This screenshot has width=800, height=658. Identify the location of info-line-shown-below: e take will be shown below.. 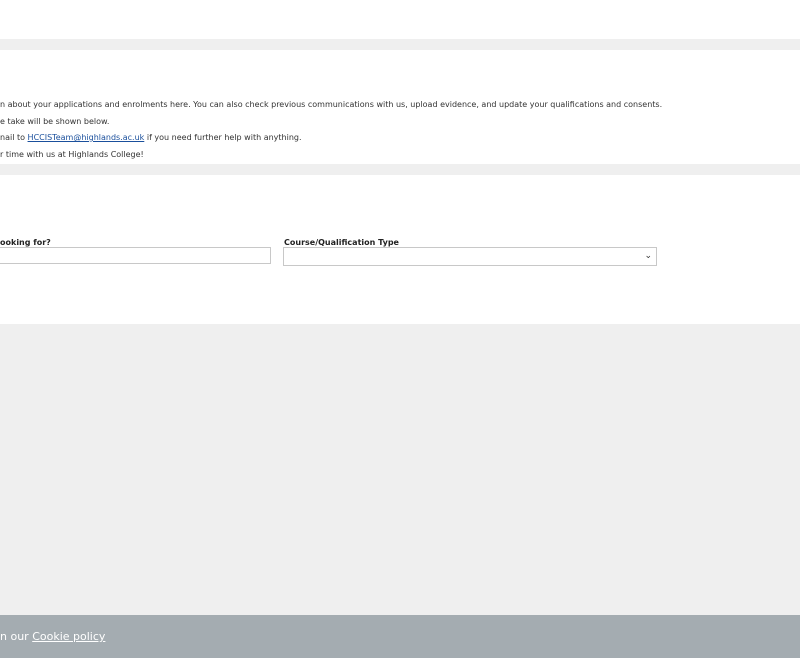
(55, 121).